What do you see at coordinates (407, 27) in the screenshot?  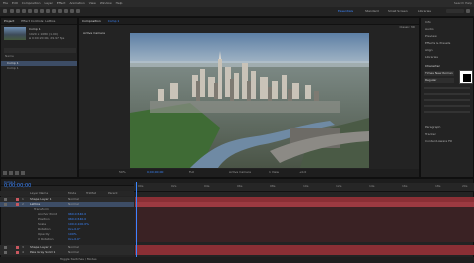 I see `renderer-label: Classic 3D` at bounding box center [407, 27].